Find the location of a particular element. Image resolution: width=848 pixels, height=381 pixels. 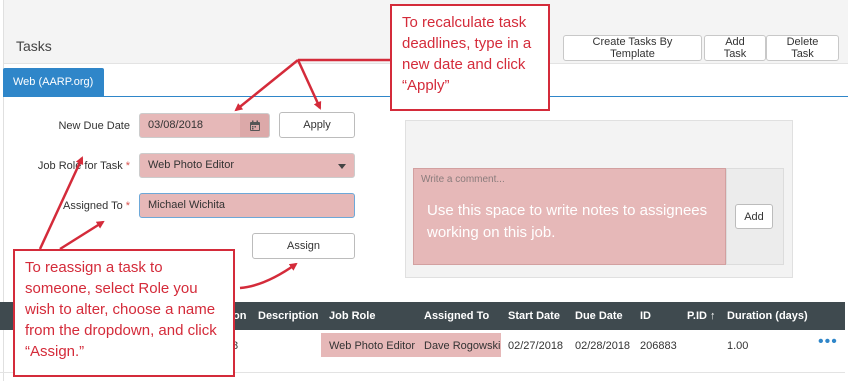

calendar-icon is located at coordinates (254, 125).